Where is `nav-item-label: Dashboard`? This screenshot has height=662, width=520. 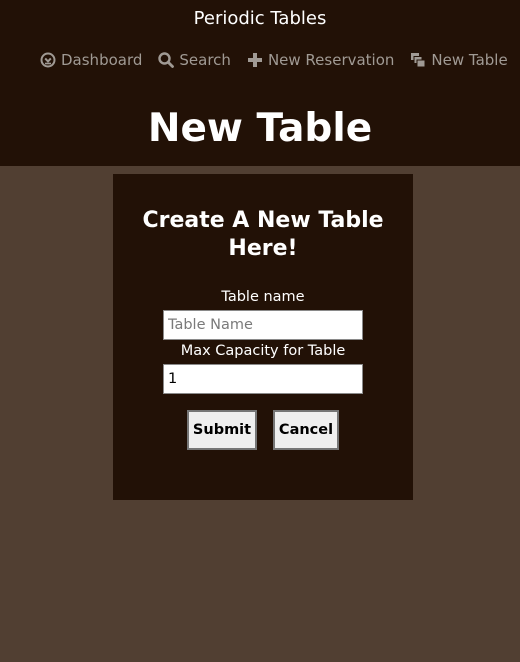 nav-item-label: Dashboard is located at coordinates (102, 60).